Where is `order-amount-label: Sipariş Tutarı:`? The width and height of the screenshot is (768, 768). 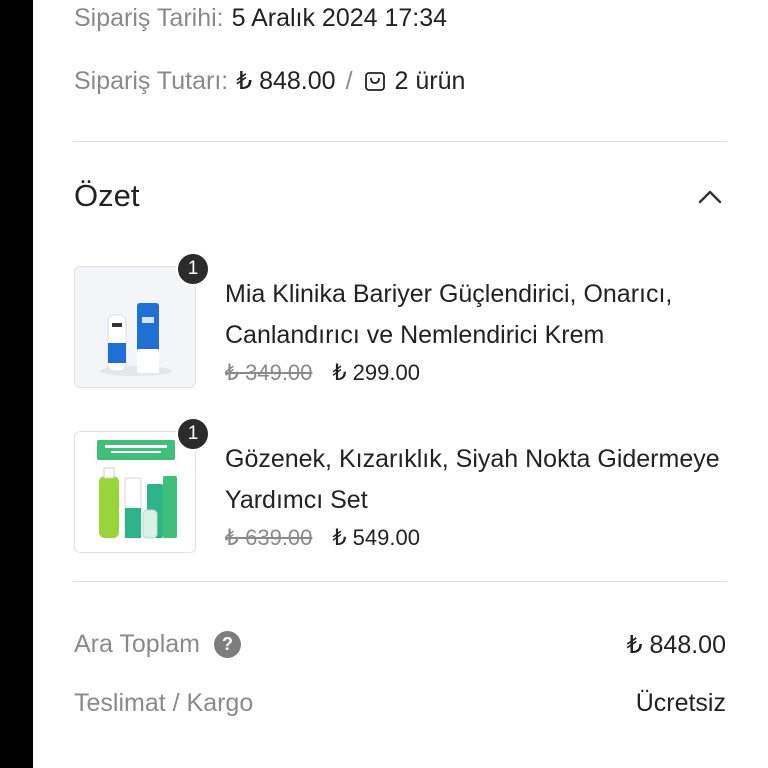 order-amount-label: Sipariş Tutarı: is located at coordinates (151, 80).